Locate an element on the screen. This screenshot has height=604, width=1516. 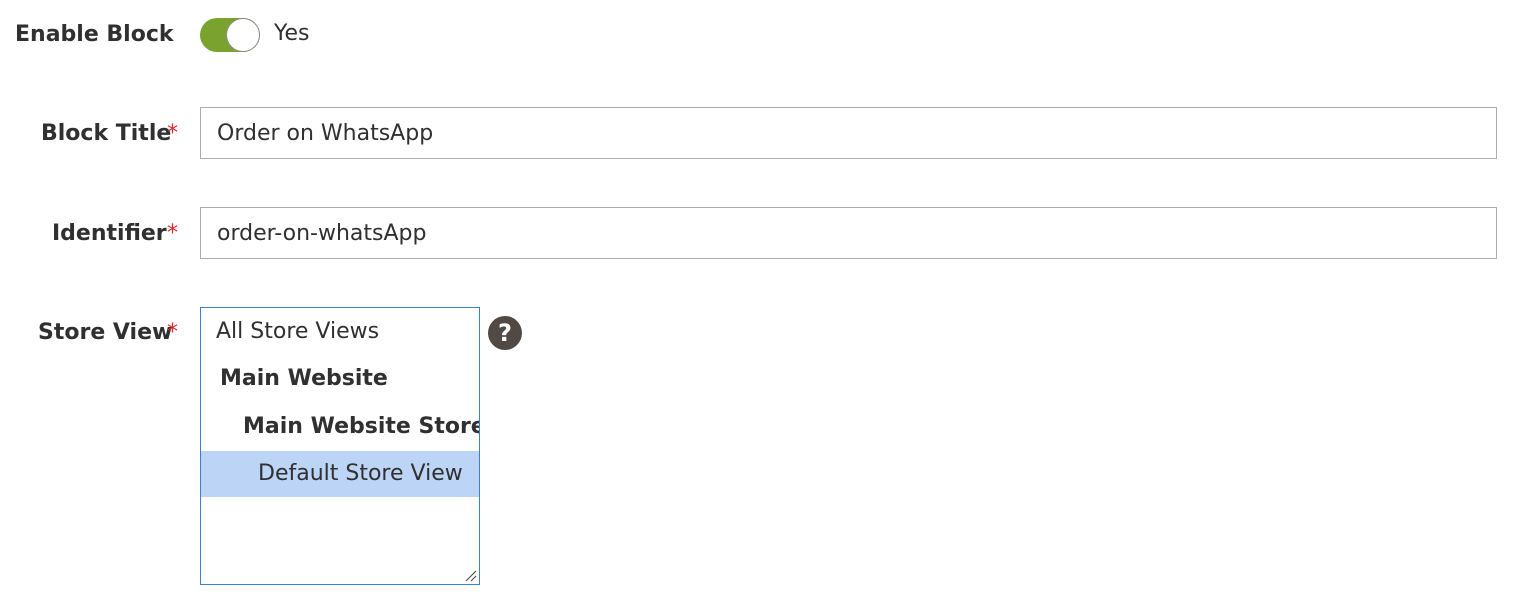
identifier-label: Identifier is located at coordinates (109, 233).